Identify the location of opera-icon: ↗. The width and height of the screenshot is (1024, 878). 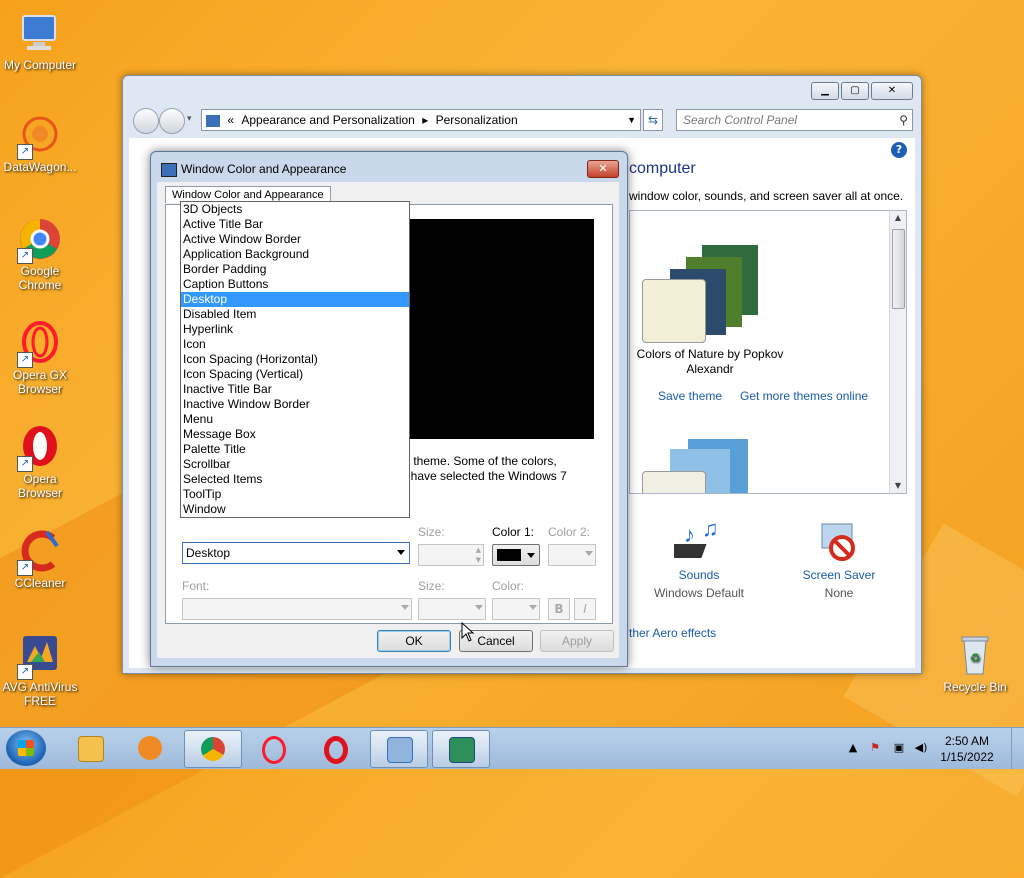
(40, 448).